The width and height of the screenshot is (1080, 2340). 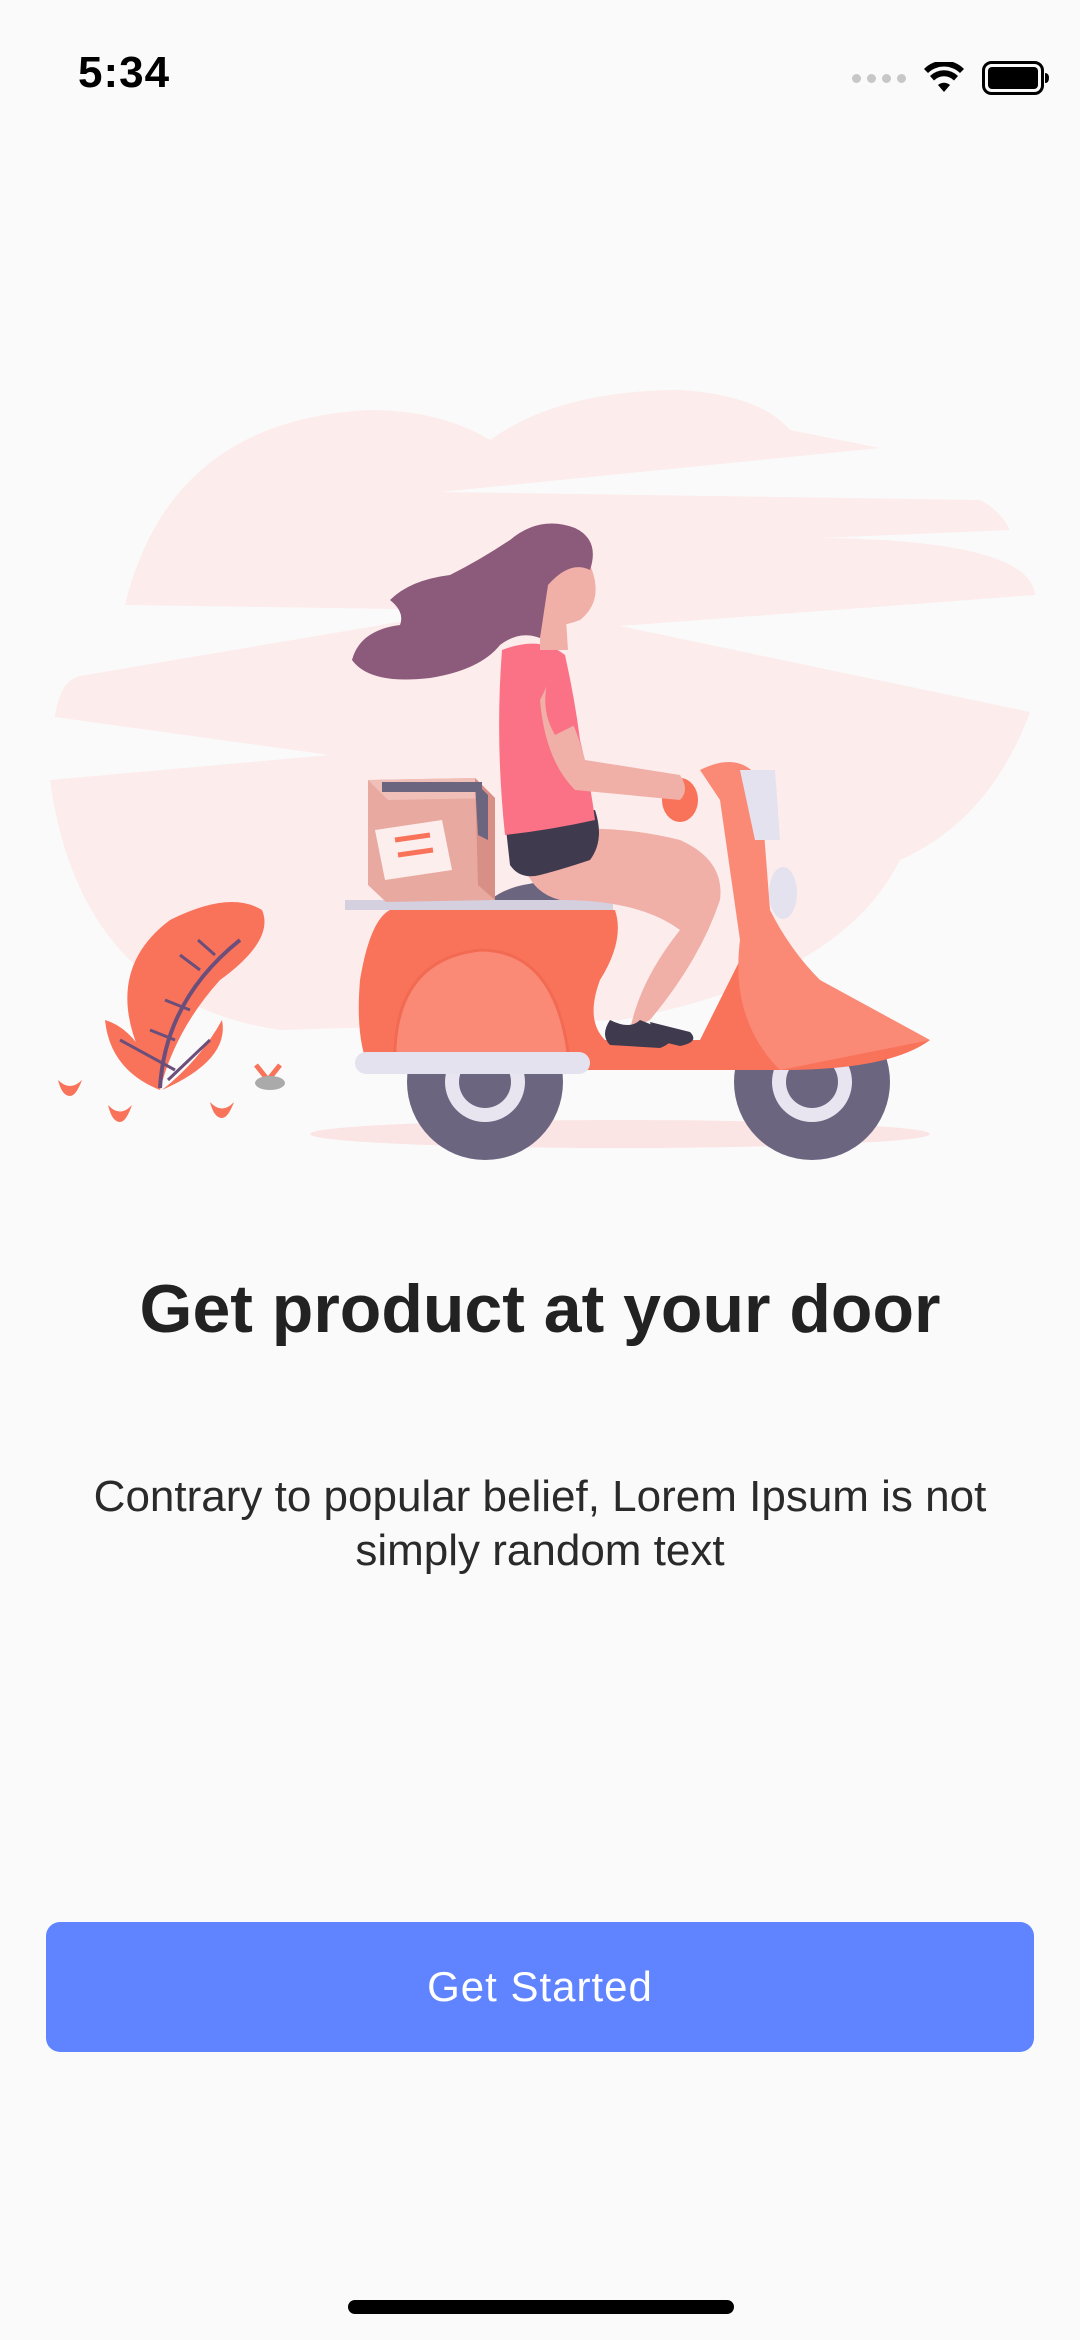 What do you see at coordinates (1015, 78) in the screenshot?
I see `battery-icon` at bounding box center [1015, 78].